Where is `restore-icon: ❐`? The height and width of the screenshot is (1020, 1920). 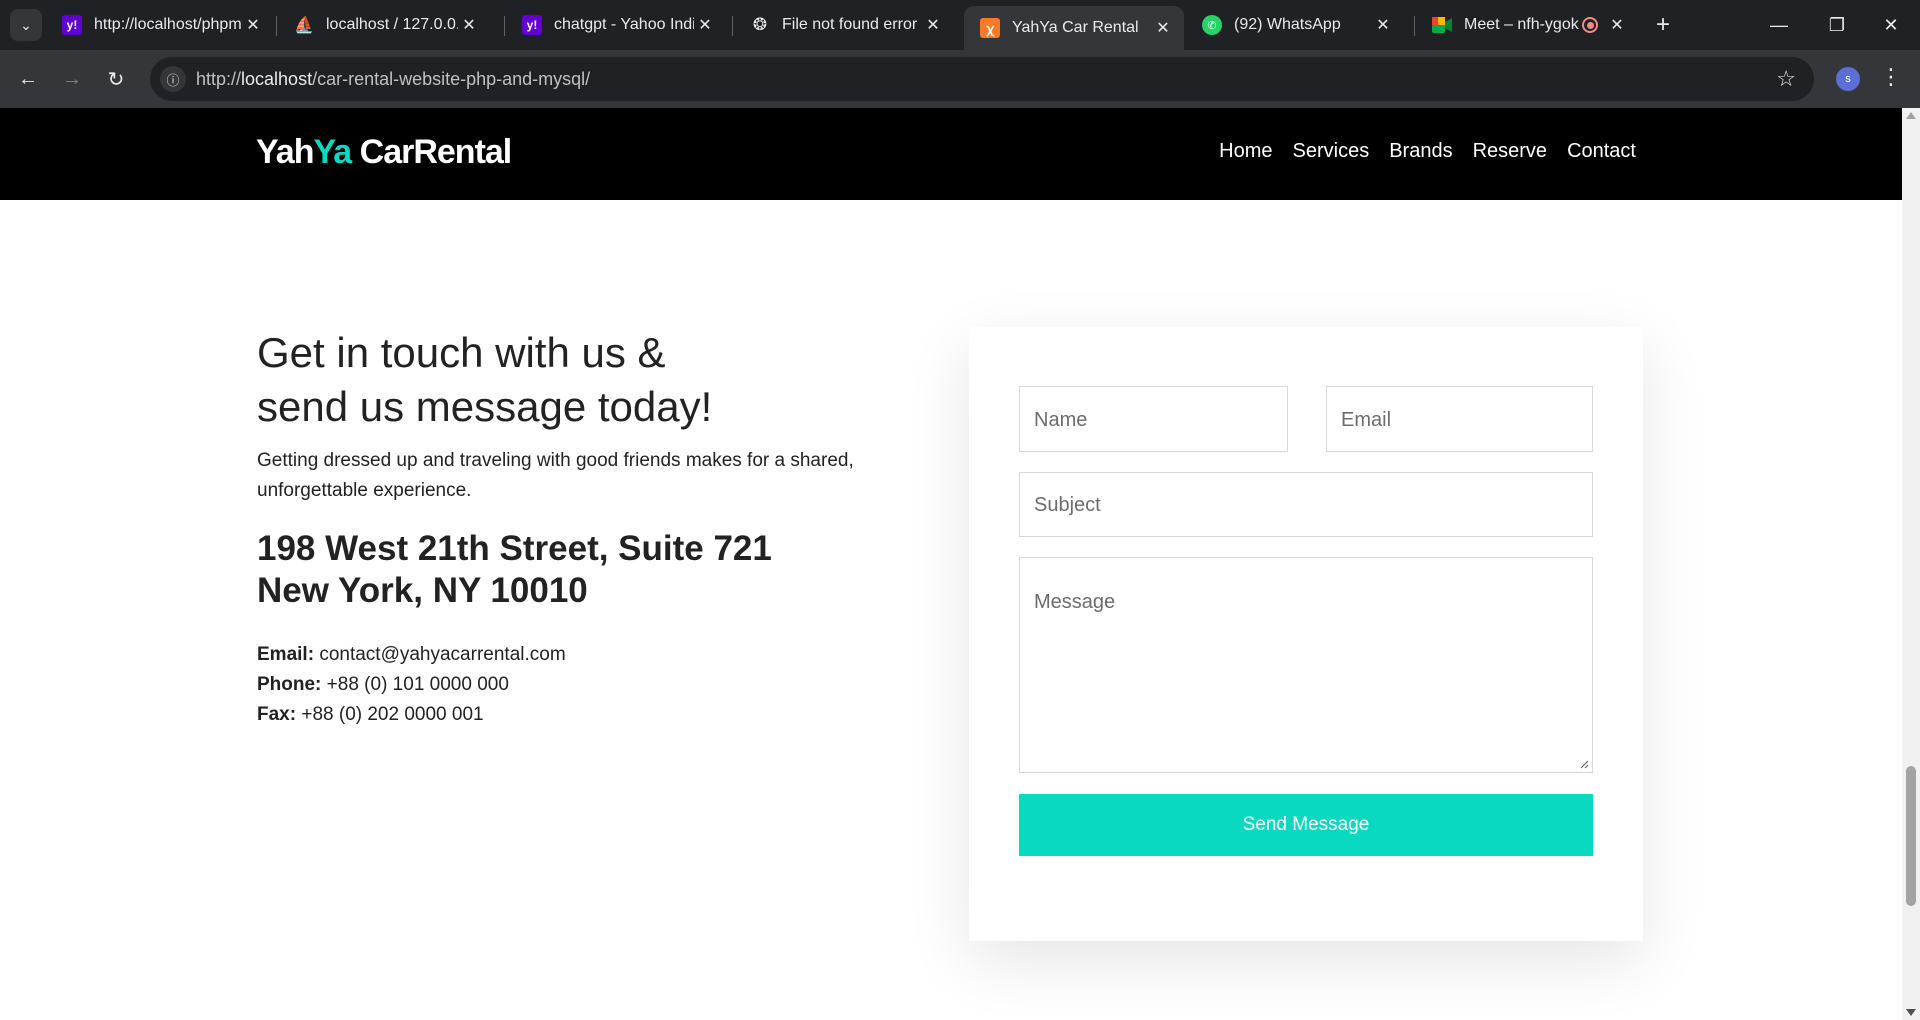
restore-icon: ❐ is located at coordinates (1837, 24).